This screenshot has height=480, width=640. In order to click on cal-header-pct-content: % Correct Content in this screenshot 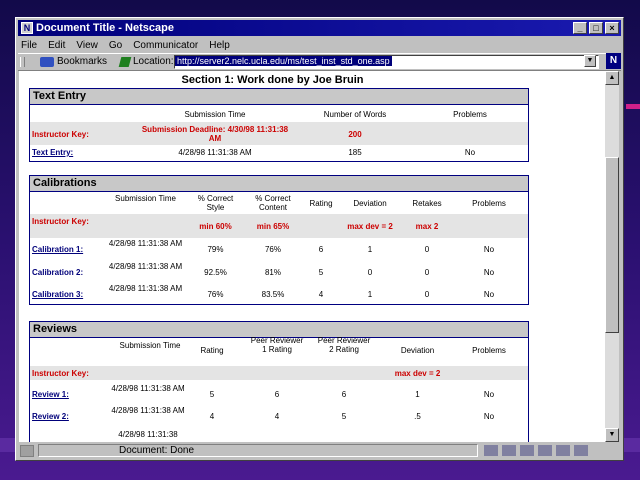, I will do `click(273, 203)`.